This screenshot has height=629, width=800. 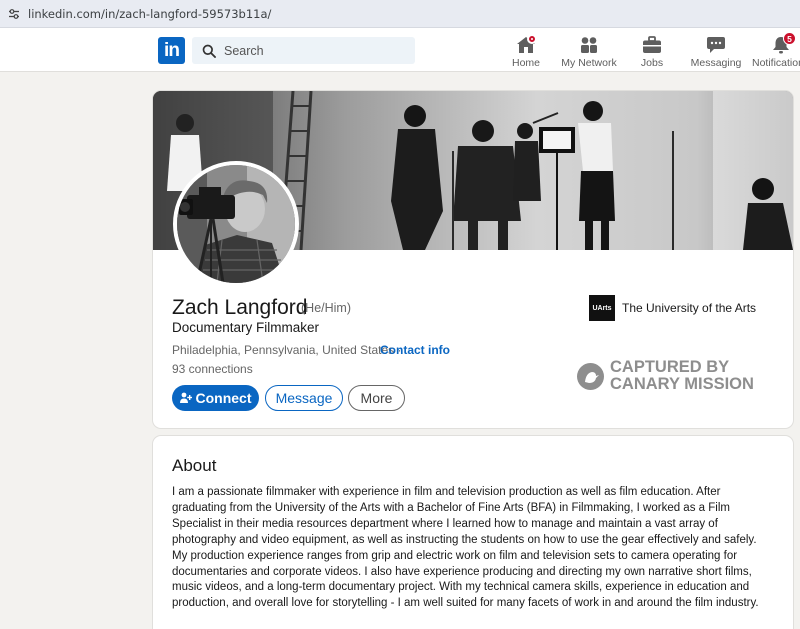 What do you see at coordinates (304, 398) in the screenshot?
I see `message-button: Message` at bounding box center [304, 398].